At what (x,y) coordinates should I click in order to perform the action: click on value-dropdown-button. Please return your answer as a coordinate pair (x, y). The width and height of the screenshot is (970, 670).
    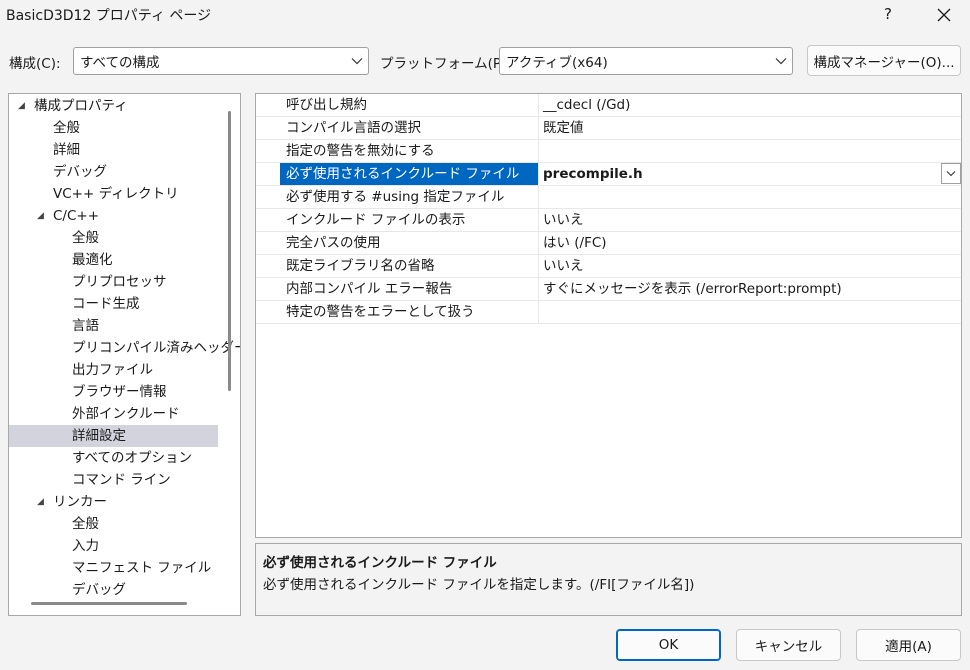
    Looking at the image, I should click on (951, 173).